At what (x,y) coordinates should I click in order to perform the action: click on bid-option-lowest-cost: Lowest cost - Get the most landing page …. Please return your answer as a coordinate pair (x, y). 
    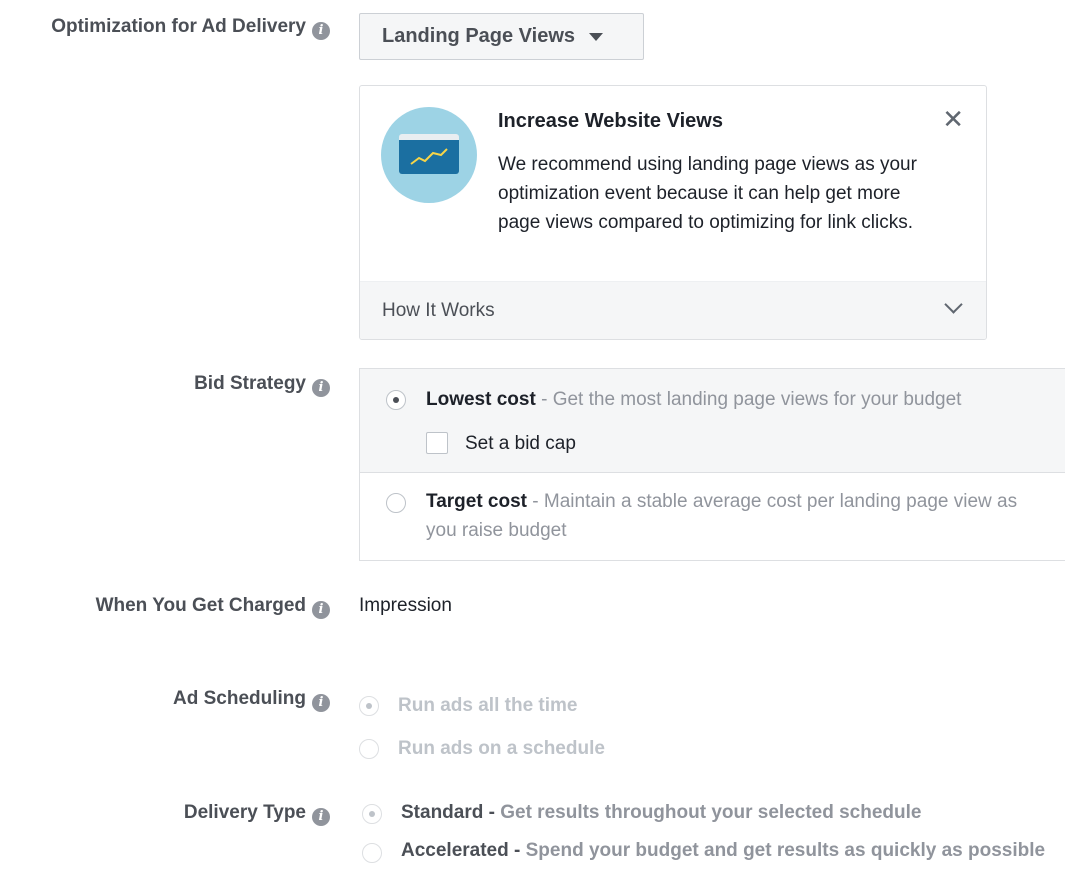
    Looking at the image, I should click on (712, 421).